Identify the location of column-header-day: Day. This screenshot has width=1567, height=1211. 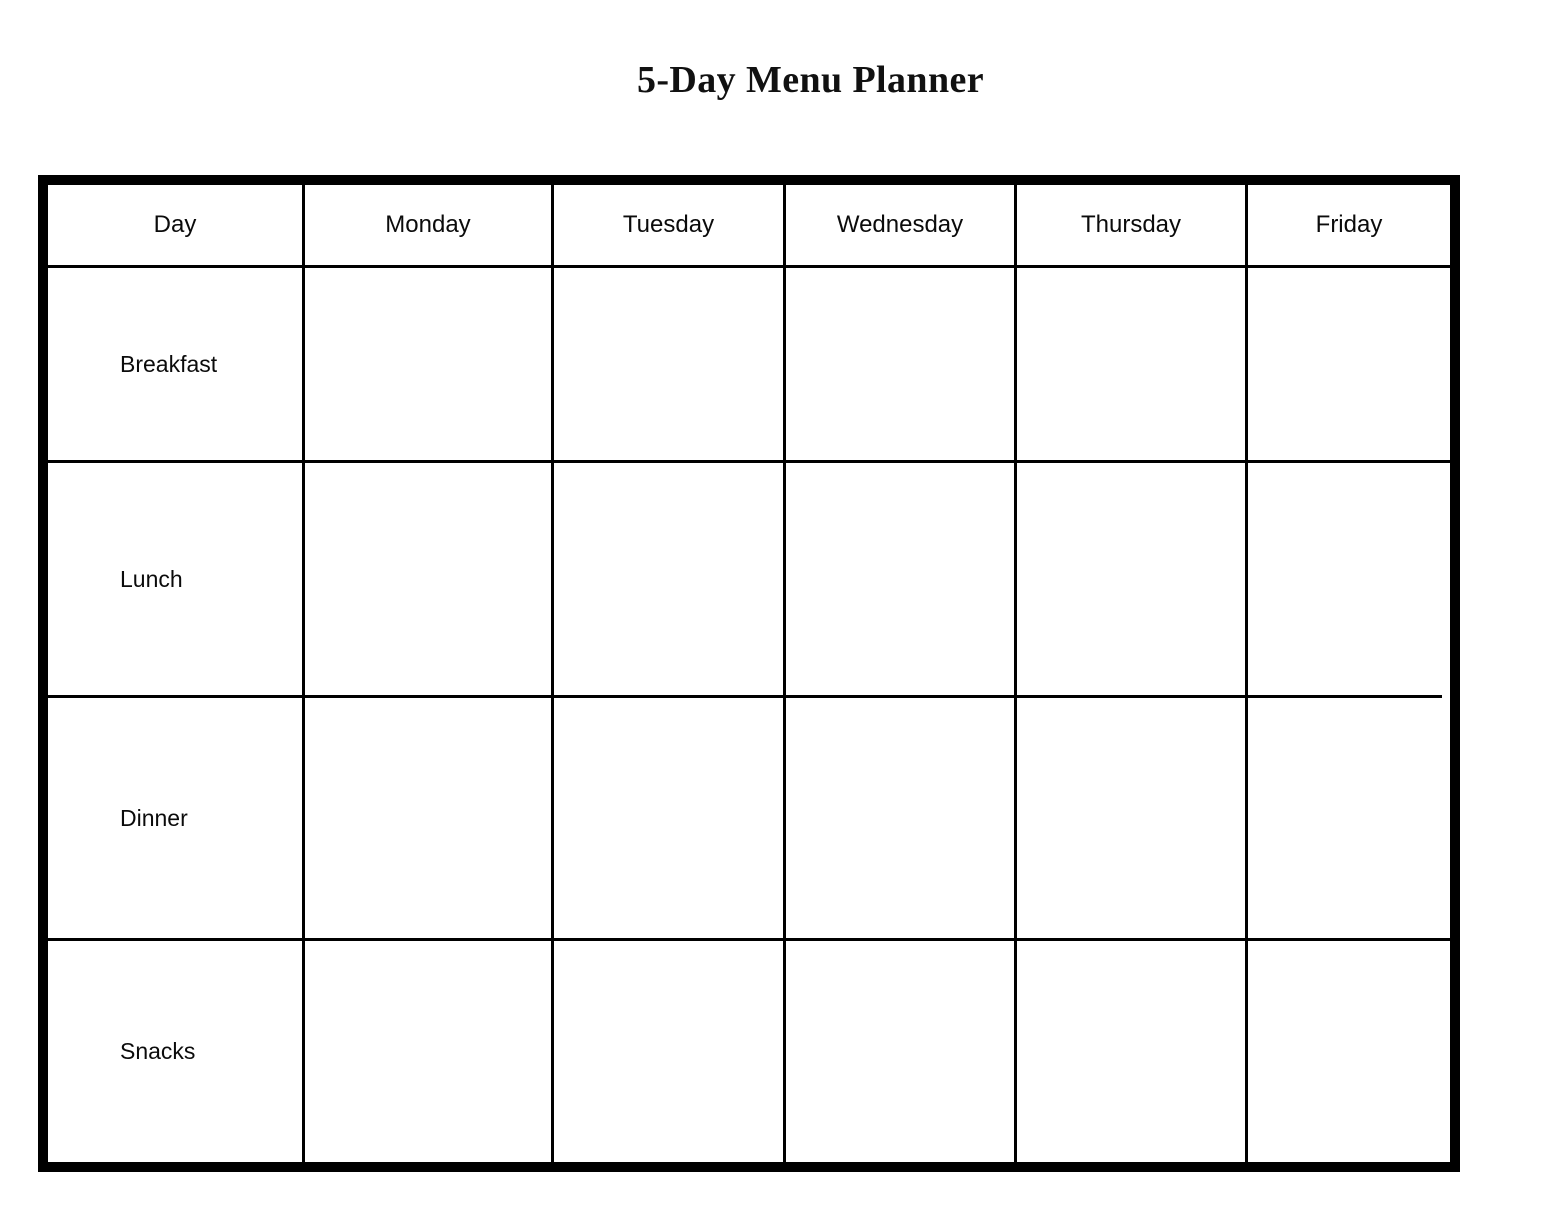
(175, 224).